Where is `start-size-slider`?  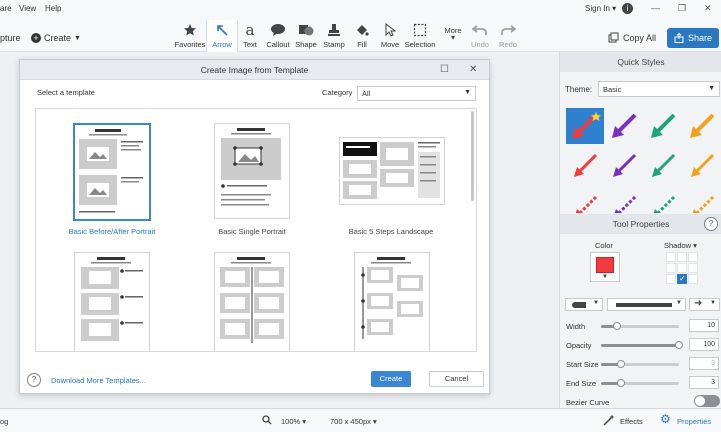 start-size-slider is located at coordinates (640, 364).